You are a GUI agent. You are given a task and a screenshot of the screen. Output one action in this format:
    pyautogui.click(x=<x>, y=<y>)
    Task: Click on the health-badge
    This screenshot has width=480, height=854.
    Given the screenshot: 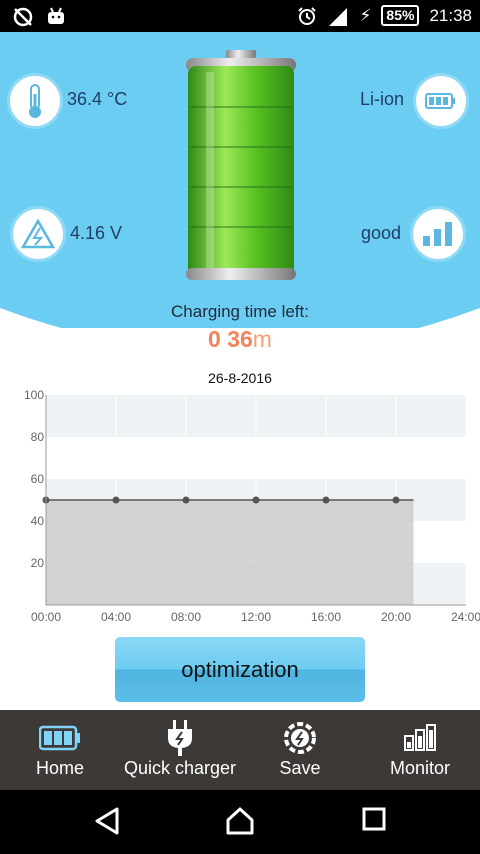 What is the action you would take?
    pyautogui.click(x=438, y=234)
    